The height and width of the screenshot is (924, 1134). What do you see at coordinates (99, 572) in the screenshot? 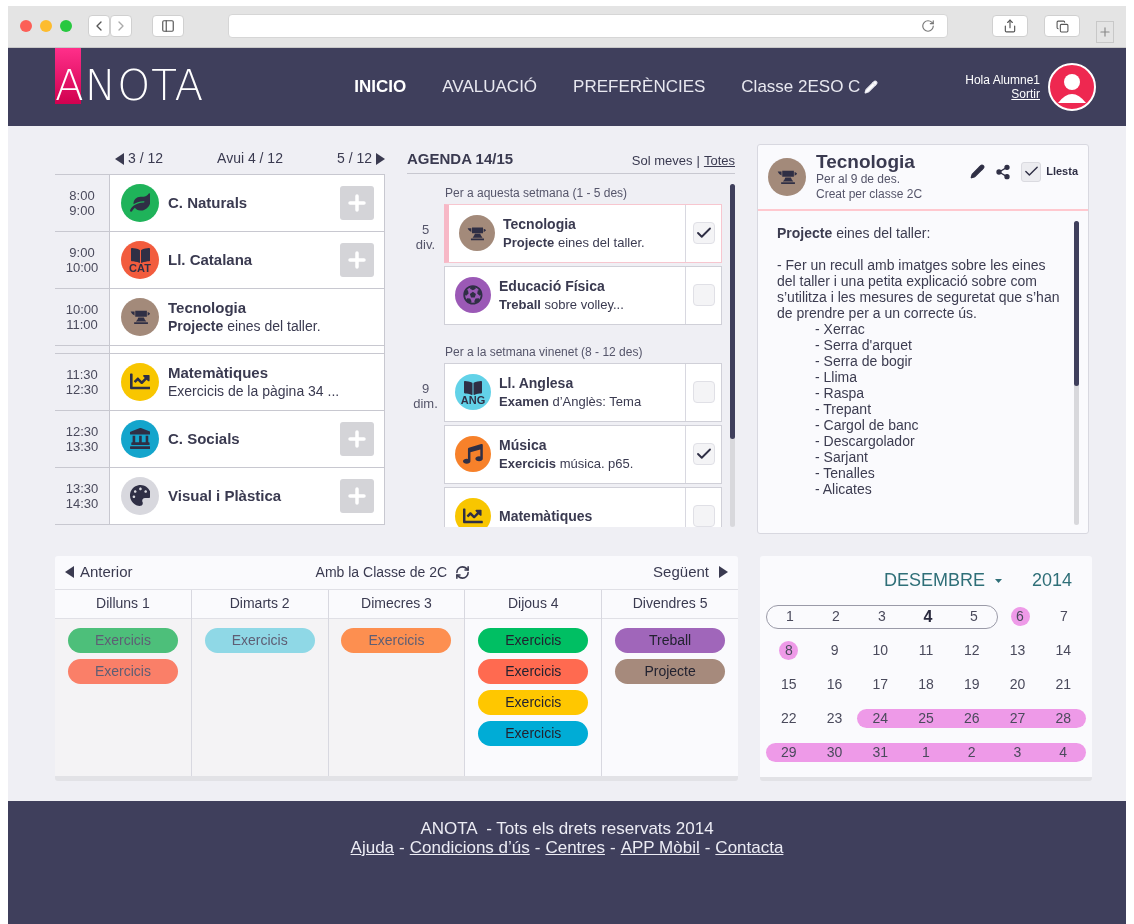
I see `previous-week-button: Anterior` at bounding box center [99, 572].